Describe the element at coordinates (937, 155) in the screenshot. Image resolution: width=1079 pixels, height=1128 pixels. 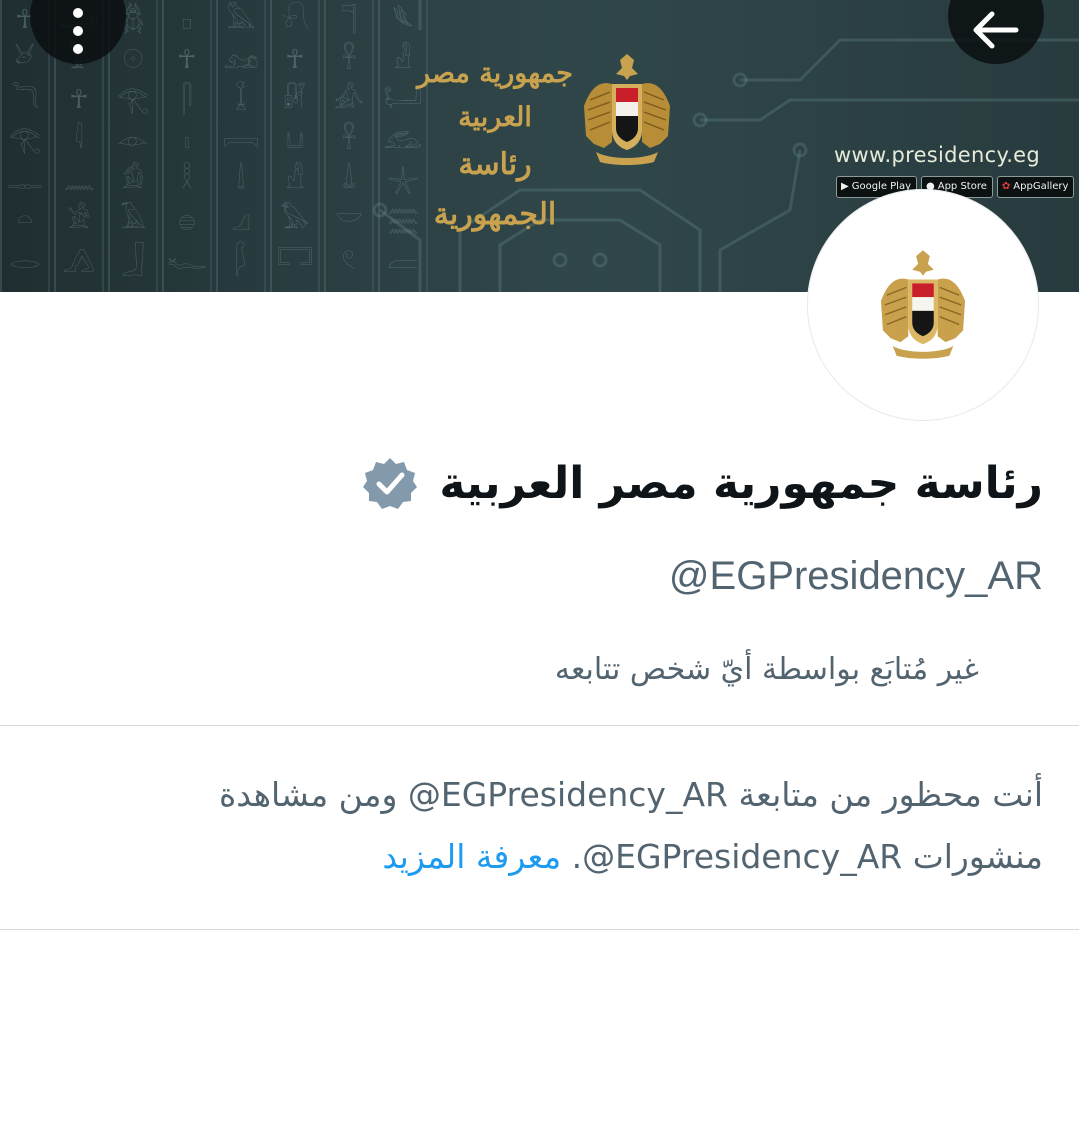
I see `banner-website-url: www.presidency.eg` at that location.